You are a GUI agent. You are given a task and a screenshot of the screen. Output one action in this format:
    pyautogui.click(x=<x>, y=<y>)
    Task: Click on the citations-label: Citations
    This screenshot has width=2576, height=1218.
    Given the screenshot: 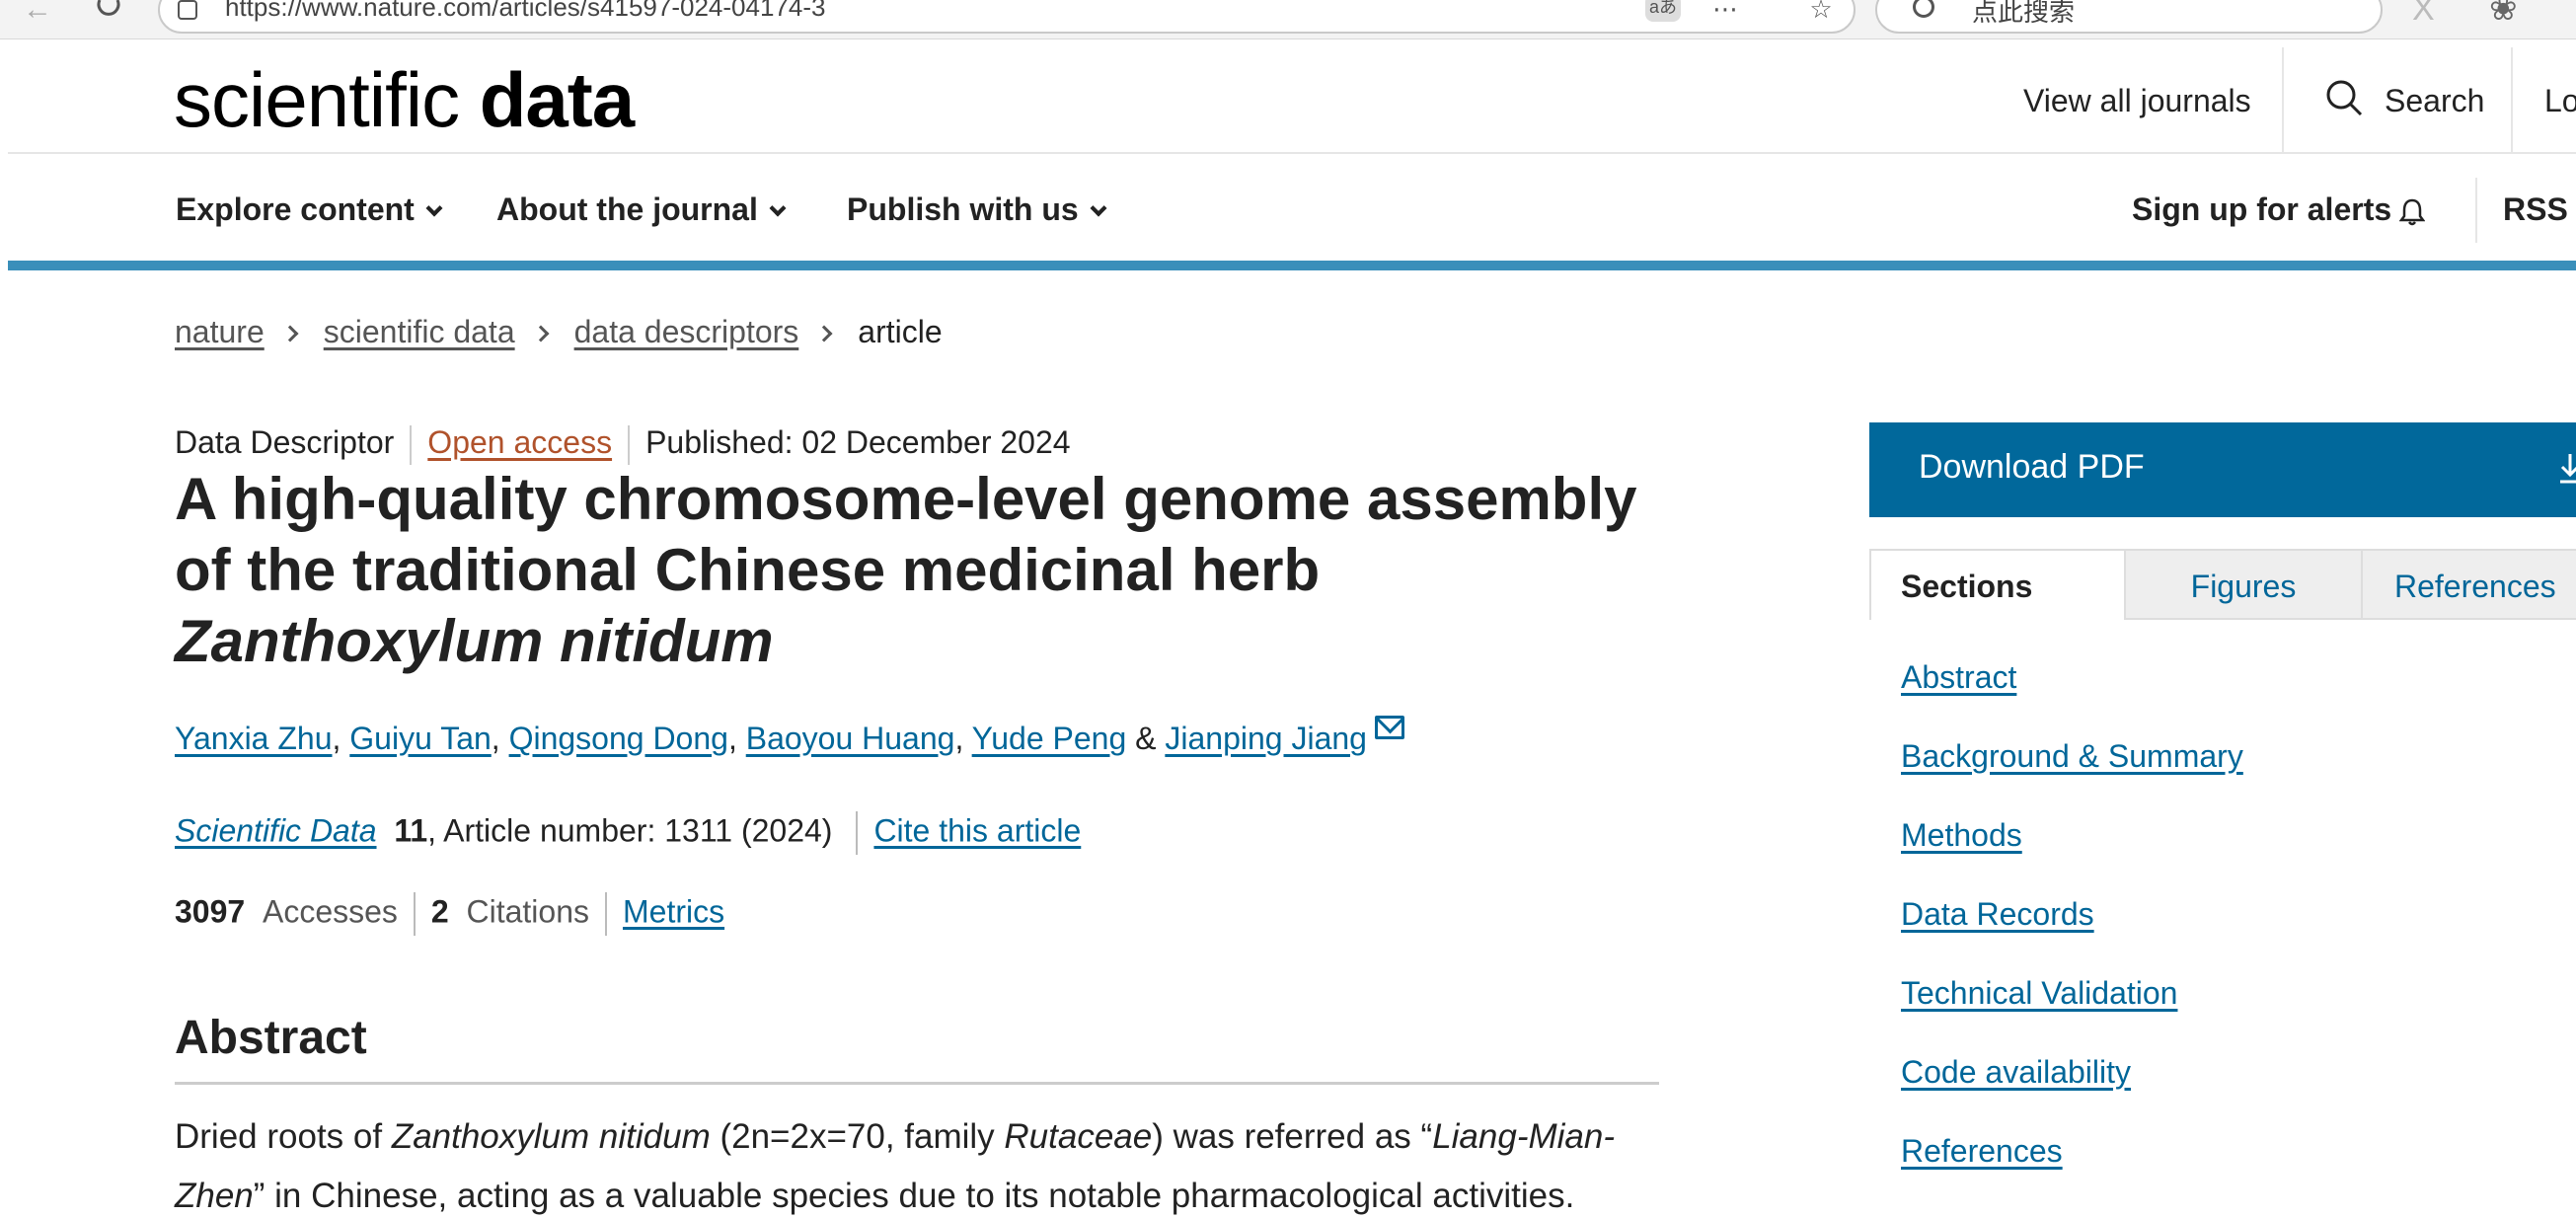 What is the action you would take?
    pyautogui.click(x=527, y=911)
    